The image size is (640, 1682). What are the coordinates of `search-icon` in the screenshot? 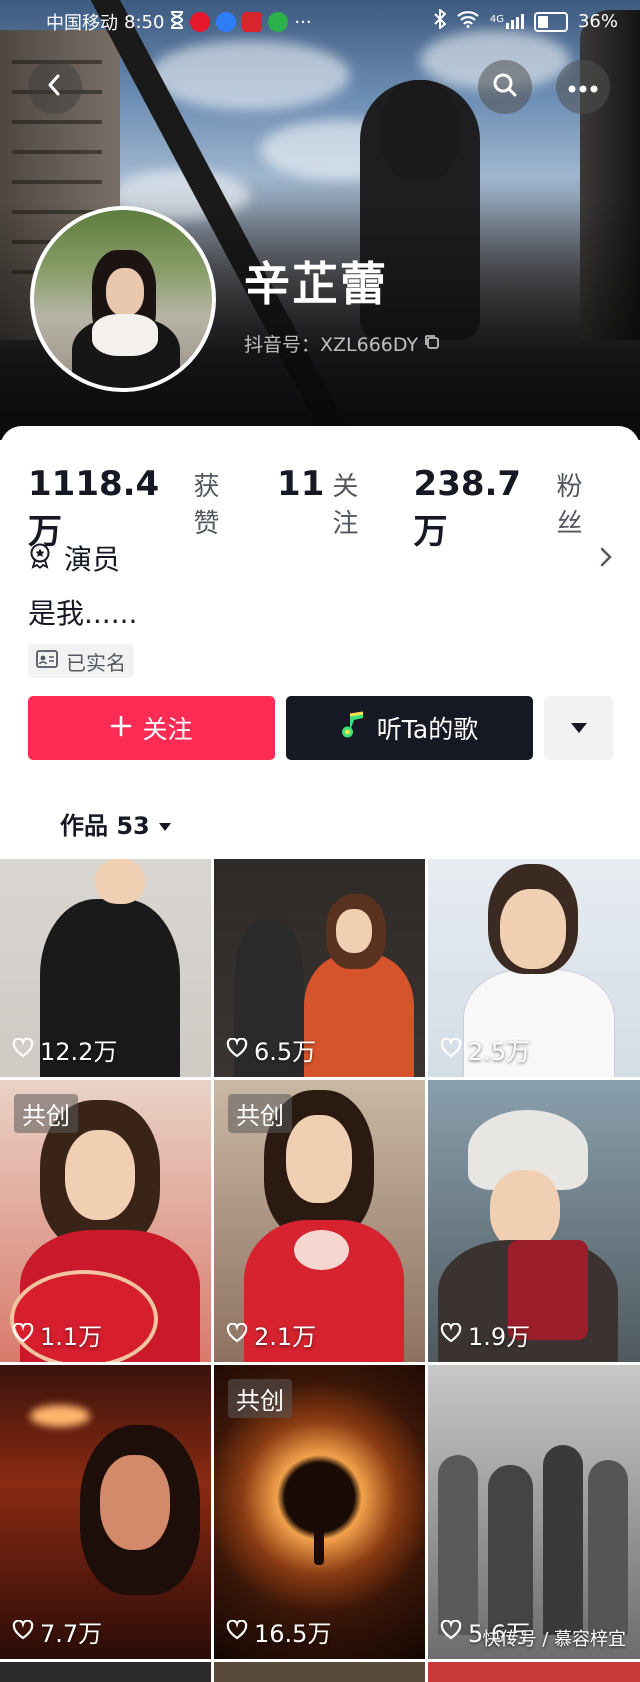 It's located at (505, 87).